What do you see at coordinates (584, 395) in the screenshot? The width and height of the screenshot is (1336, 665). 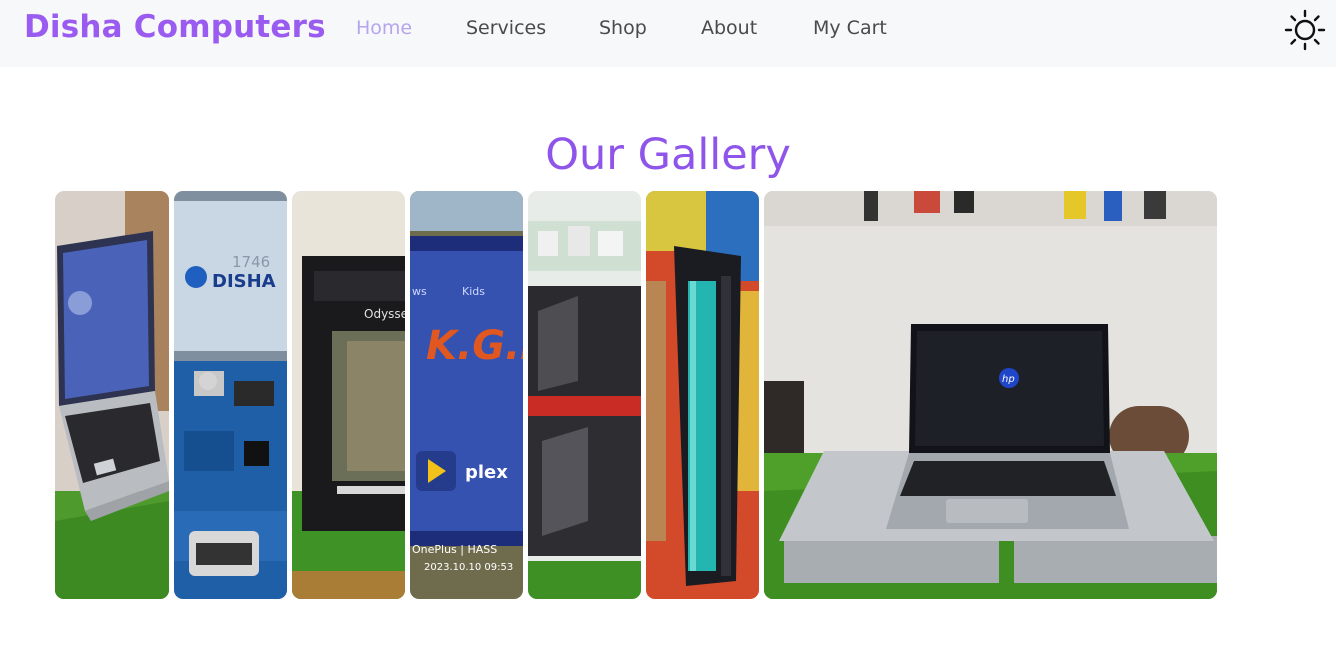 I see `gallery-photo-speaker-boxes` at bounding box center [584, 395].